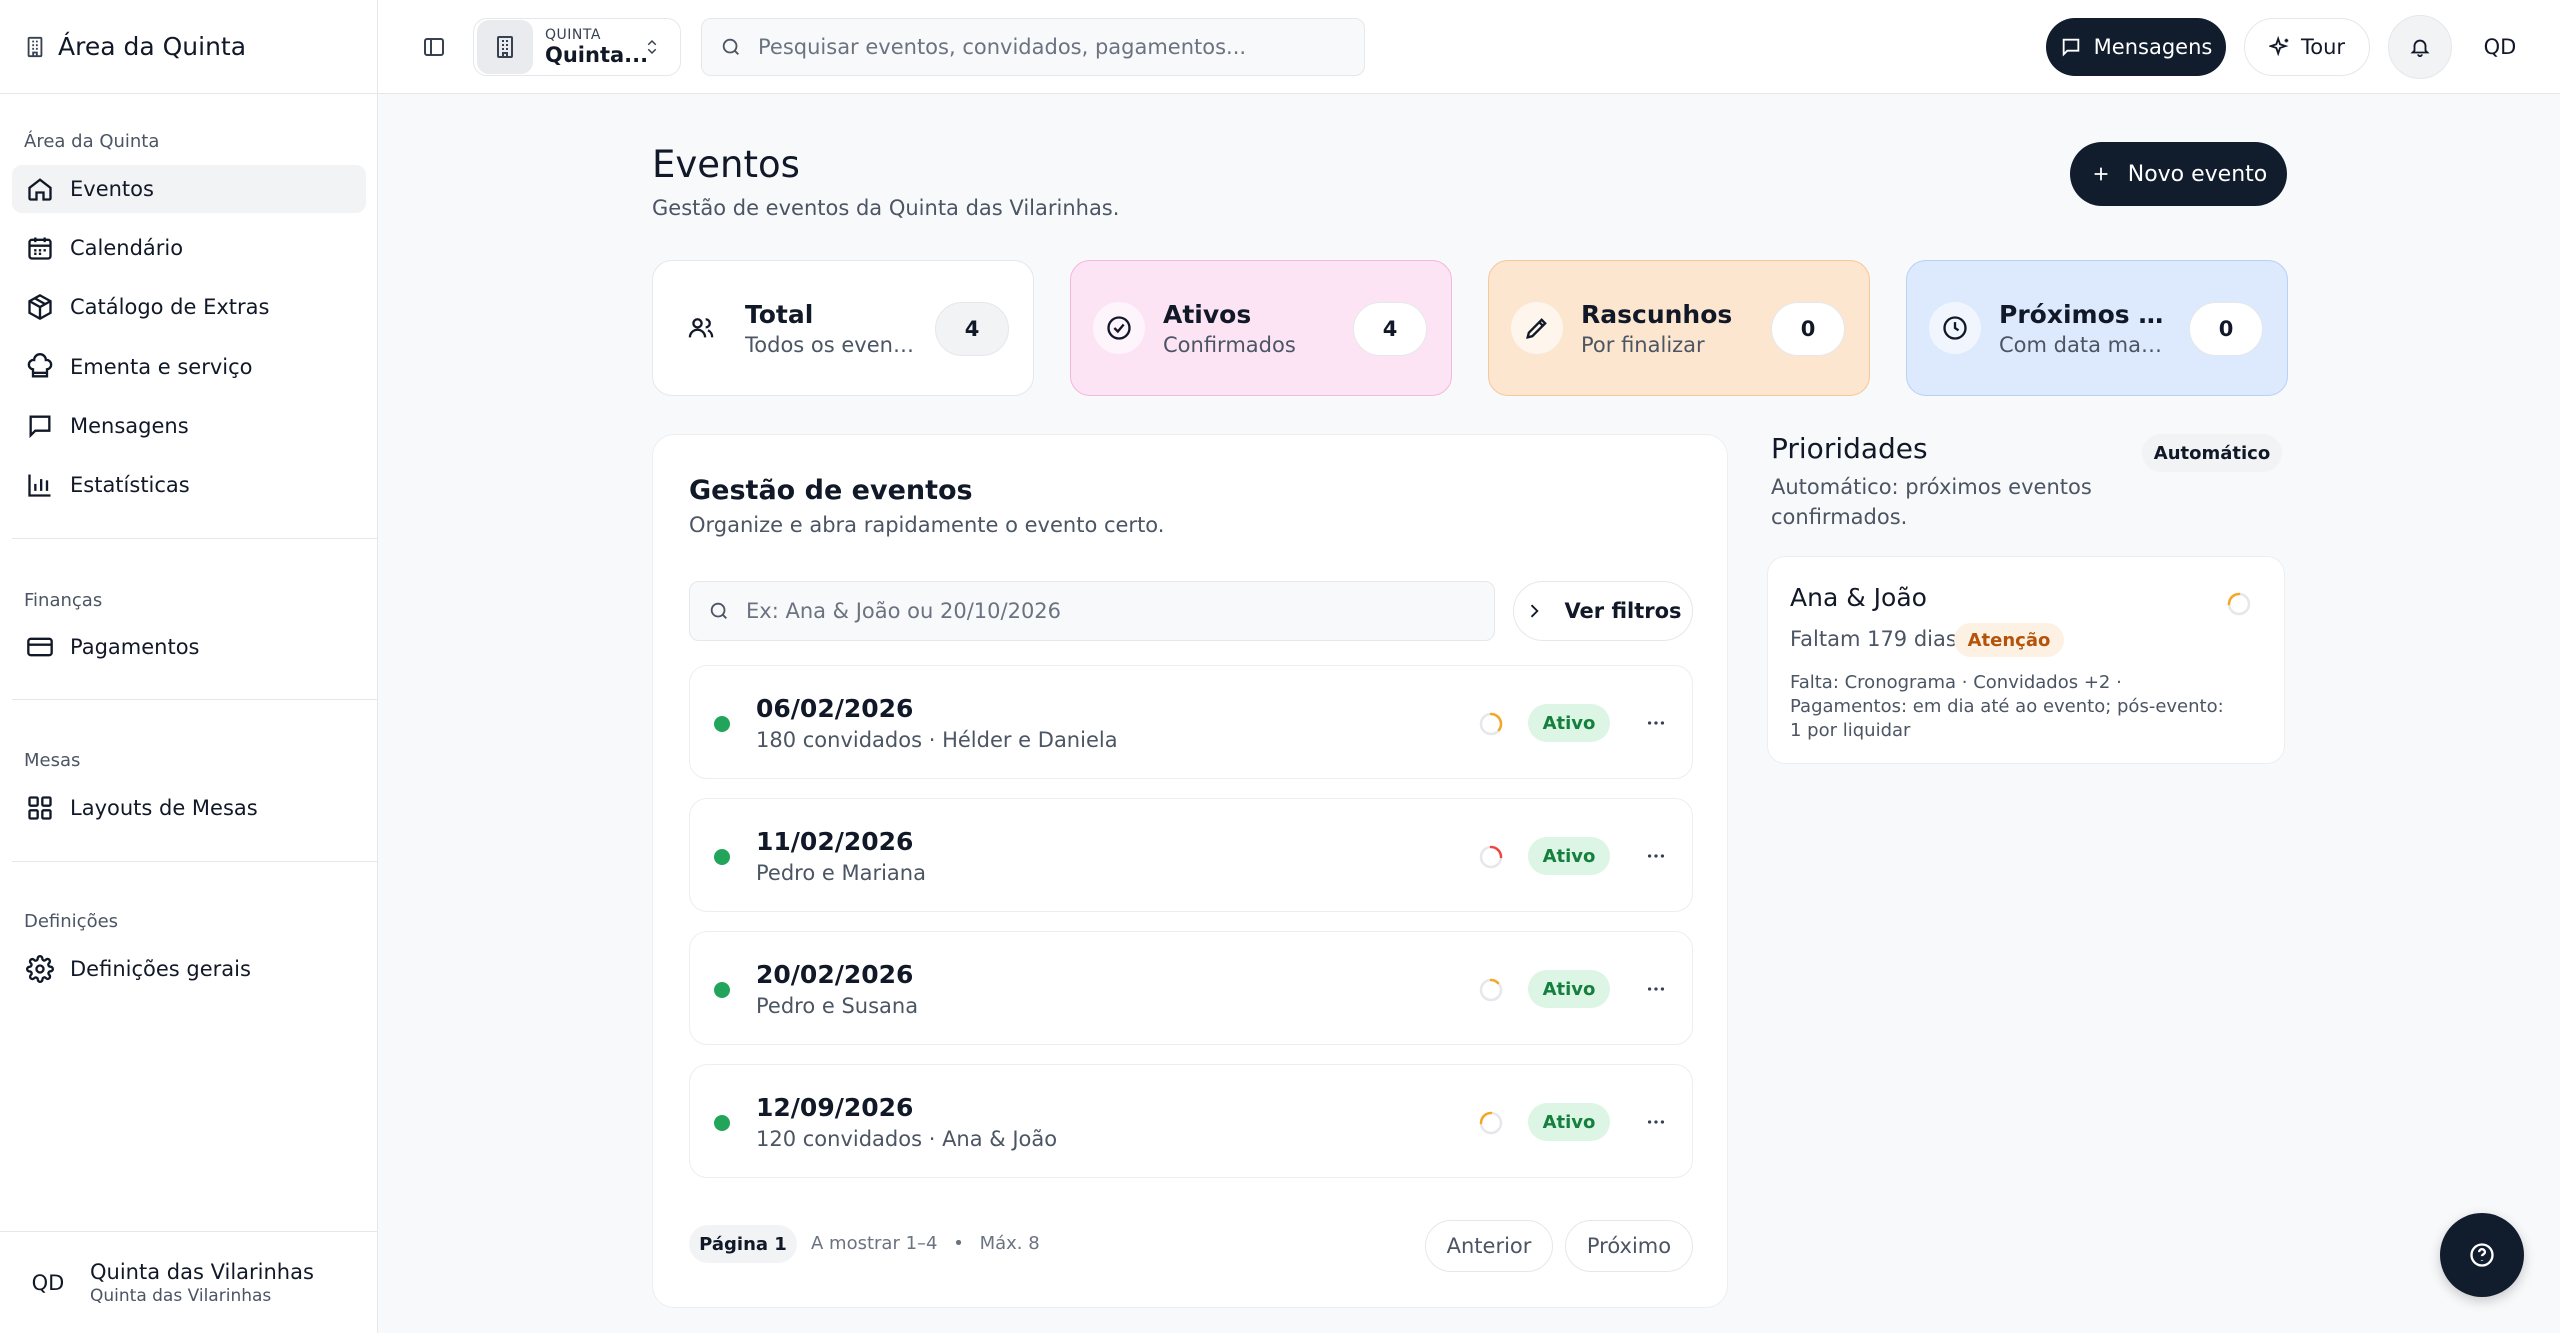 Image resolution: width=2560 pixels, height=1333 pixels. What do you see at coordinates (1261, 328) in the screenshot?
I see `stat-card-ativos: Ativos Confirmados 4` at bounding box center [1261, 328].